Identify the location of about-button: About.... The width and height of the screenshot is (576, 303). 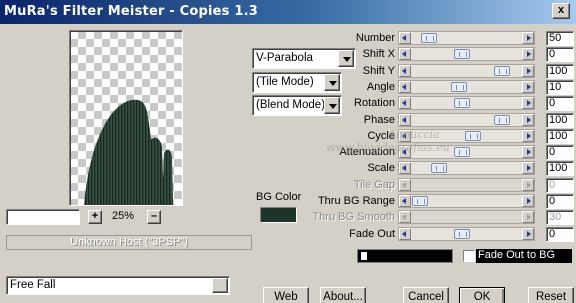
(343, 295).